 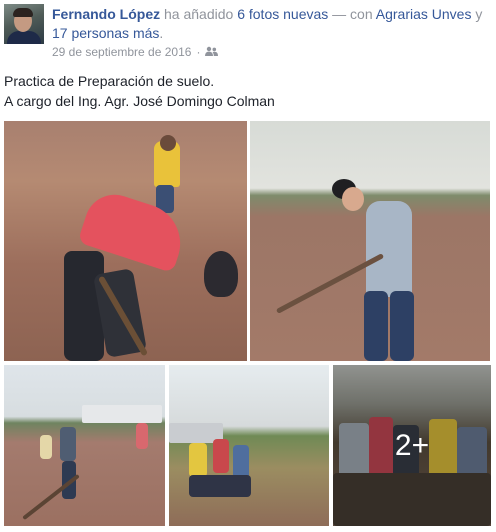 I want to click on photo-5: 2+, so click(x=412, y=445).